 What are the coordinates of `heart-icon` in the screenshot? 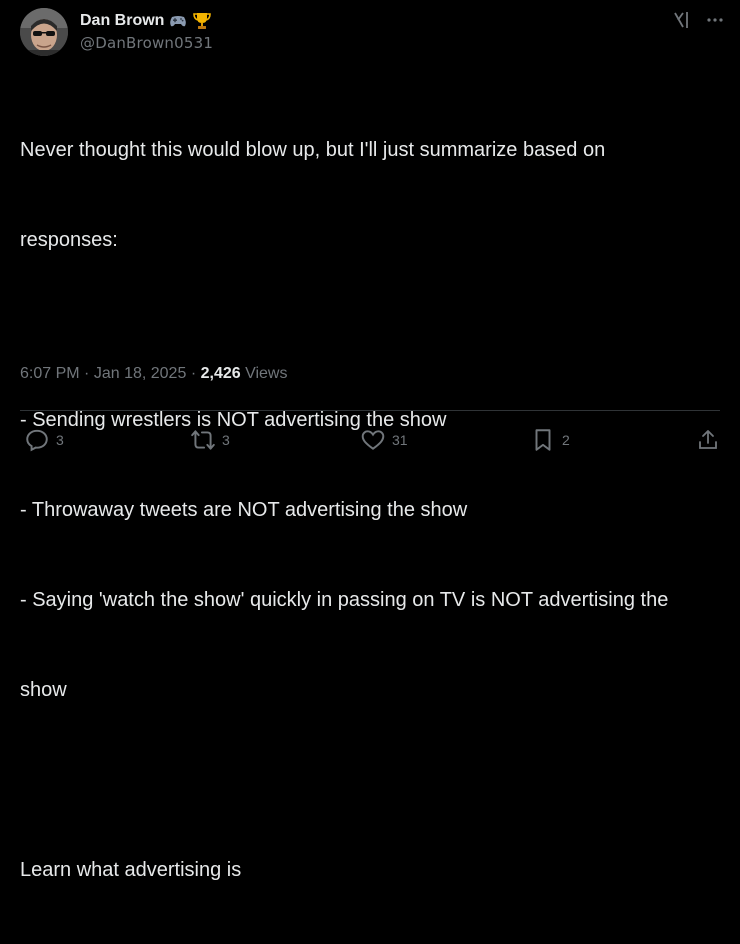 It's located at (373, 440).